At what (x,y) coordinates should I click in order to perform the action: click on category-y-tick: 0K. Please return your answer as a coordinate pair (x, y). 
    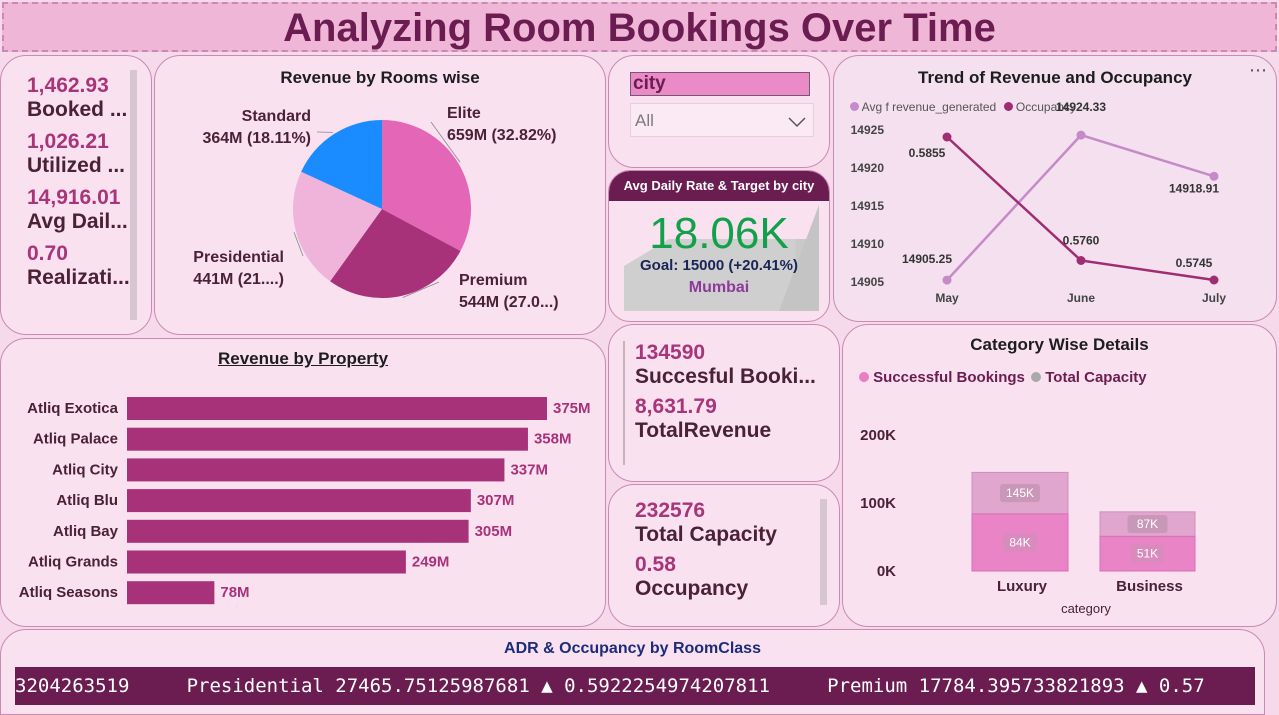
    Looking at the image, I should click on (886, 571).